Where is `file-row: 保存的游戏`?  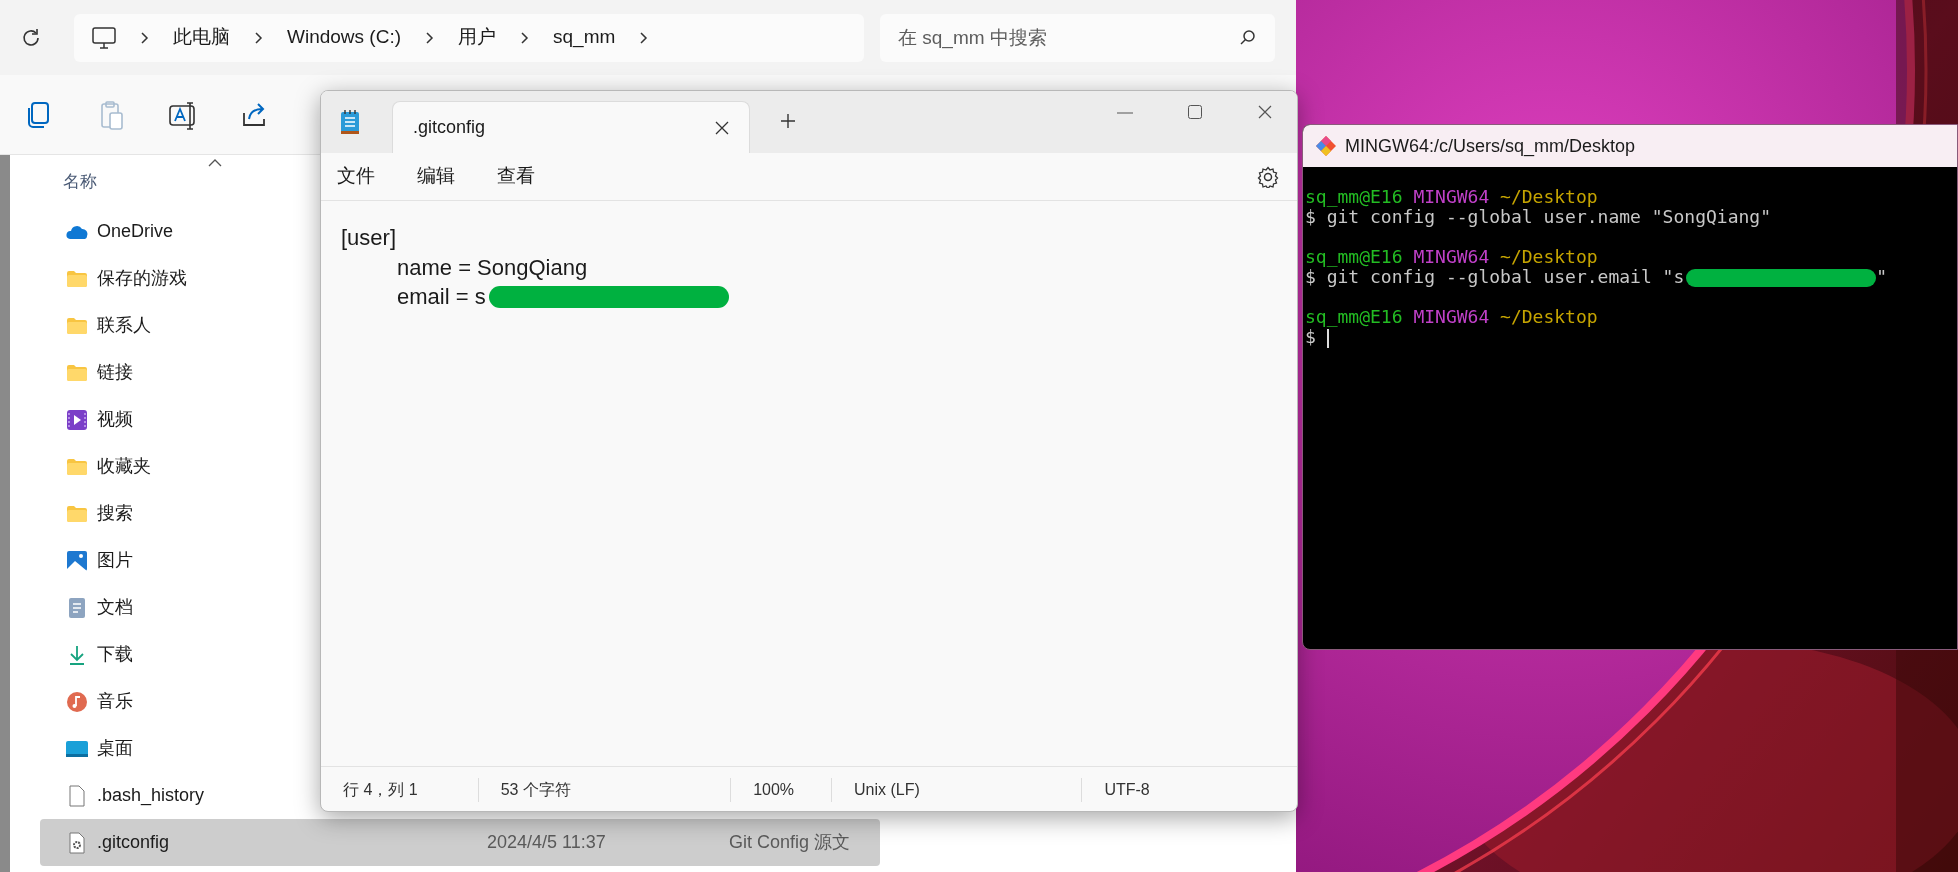
file-row: 保存的游戏 is located at coordinates (177, 278).